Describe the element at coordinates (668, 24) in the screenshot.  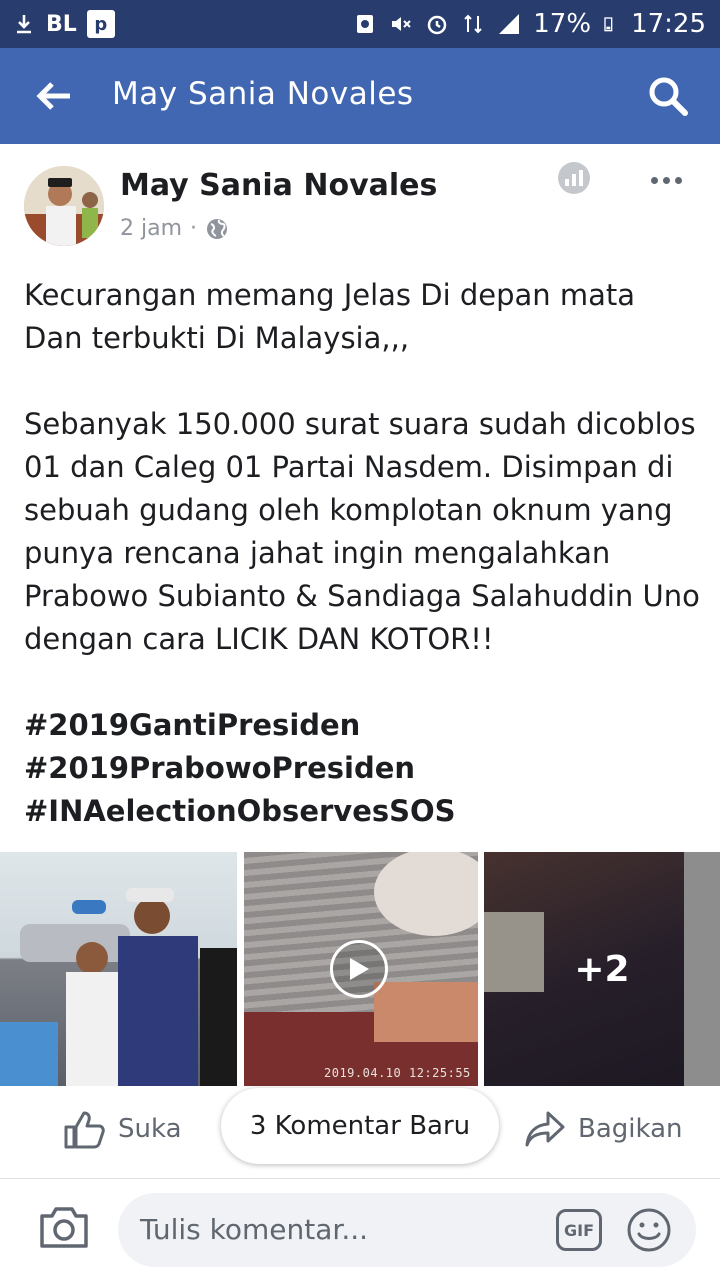
I see `clock: 17:25` at that location.